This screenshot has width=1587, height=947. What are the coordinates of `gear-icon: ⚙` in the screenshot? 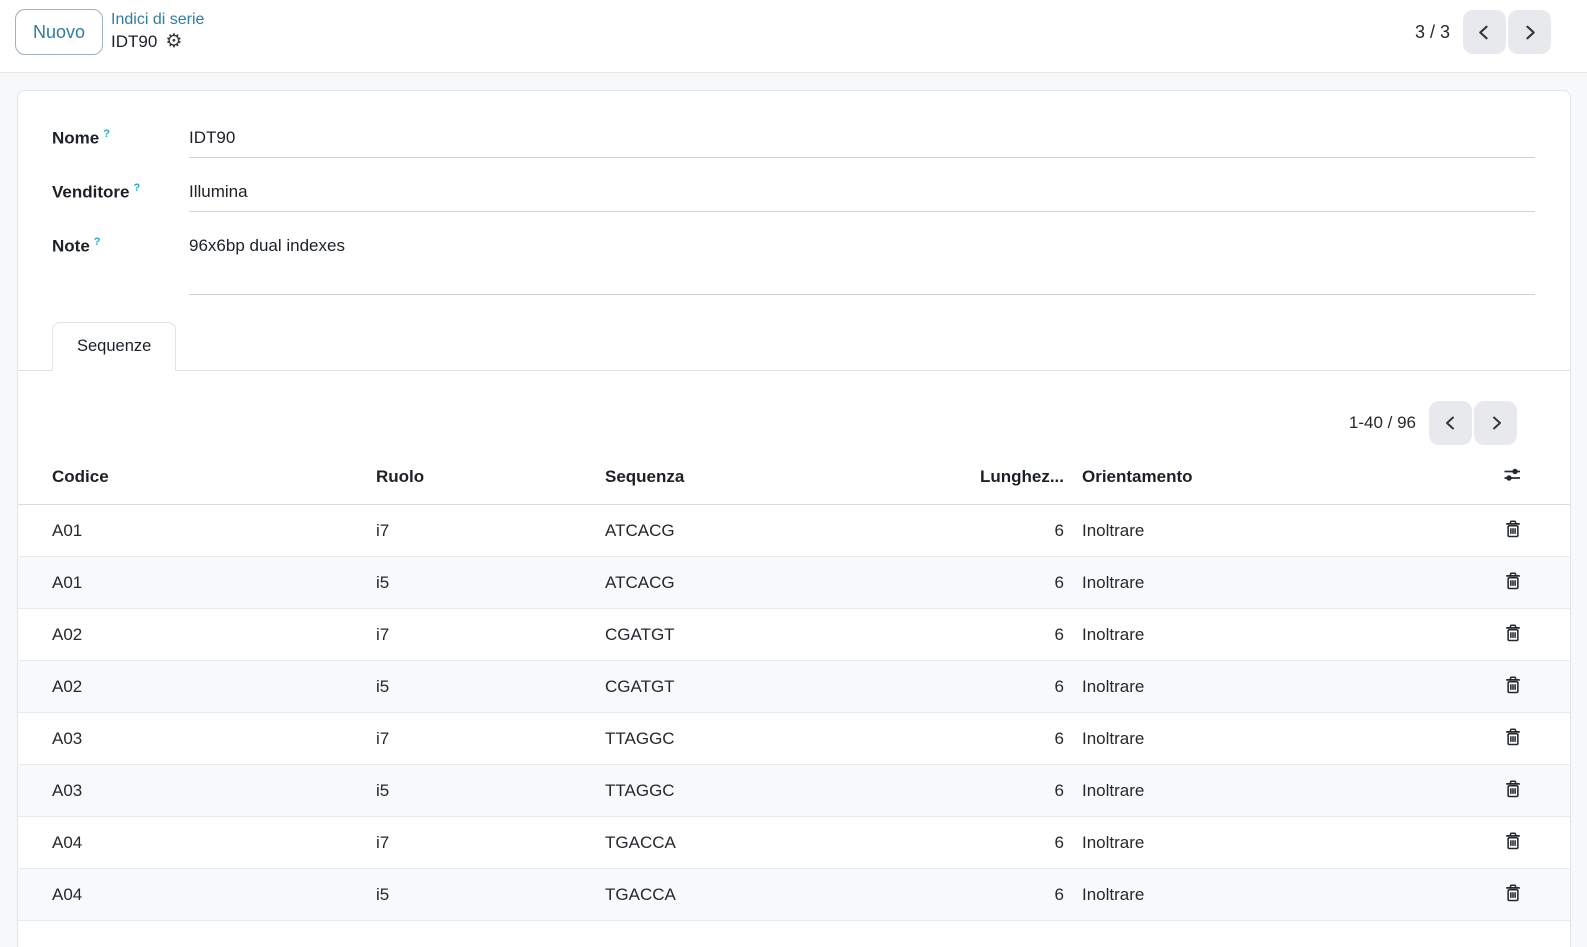 It's located at (173, 41).